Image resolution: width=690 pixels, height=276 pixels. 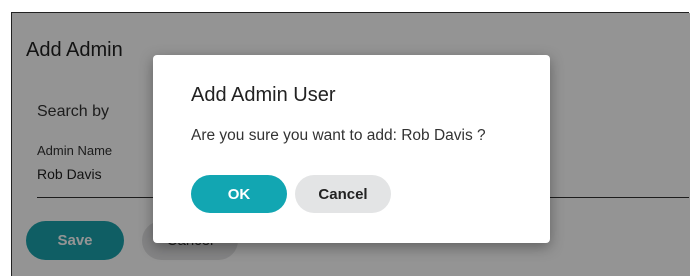 What do you see at coordinates (263, 95) in the screenshot?
I see `dialog-title: Add Admin User` at bounding box center [263, 95].